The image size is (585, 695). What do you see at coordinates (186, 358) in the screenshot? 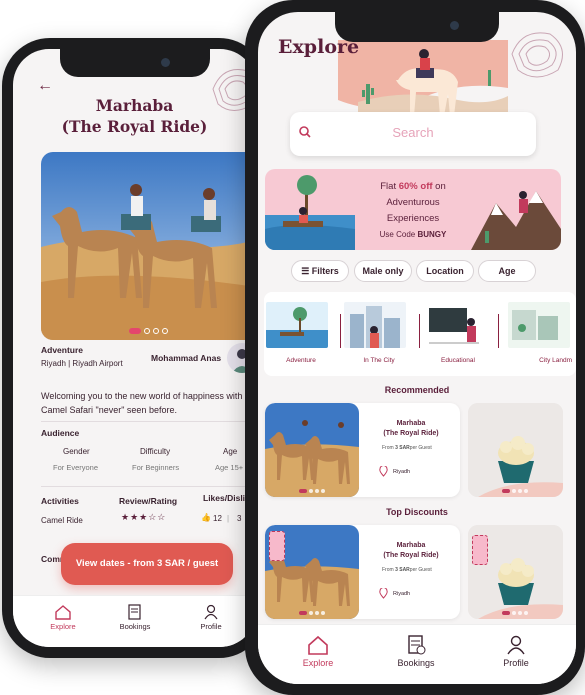
I see `host-name: Mohammad Anas` at bounding box center [186, 358].